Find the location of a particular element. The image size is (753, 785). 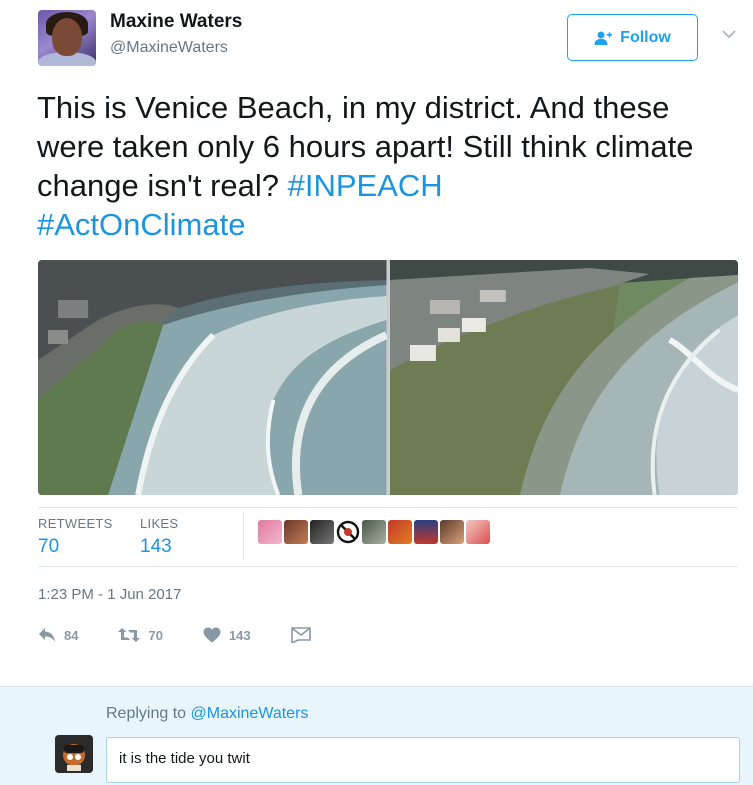

reply-count: 84 is located at coordinates (71, 635).